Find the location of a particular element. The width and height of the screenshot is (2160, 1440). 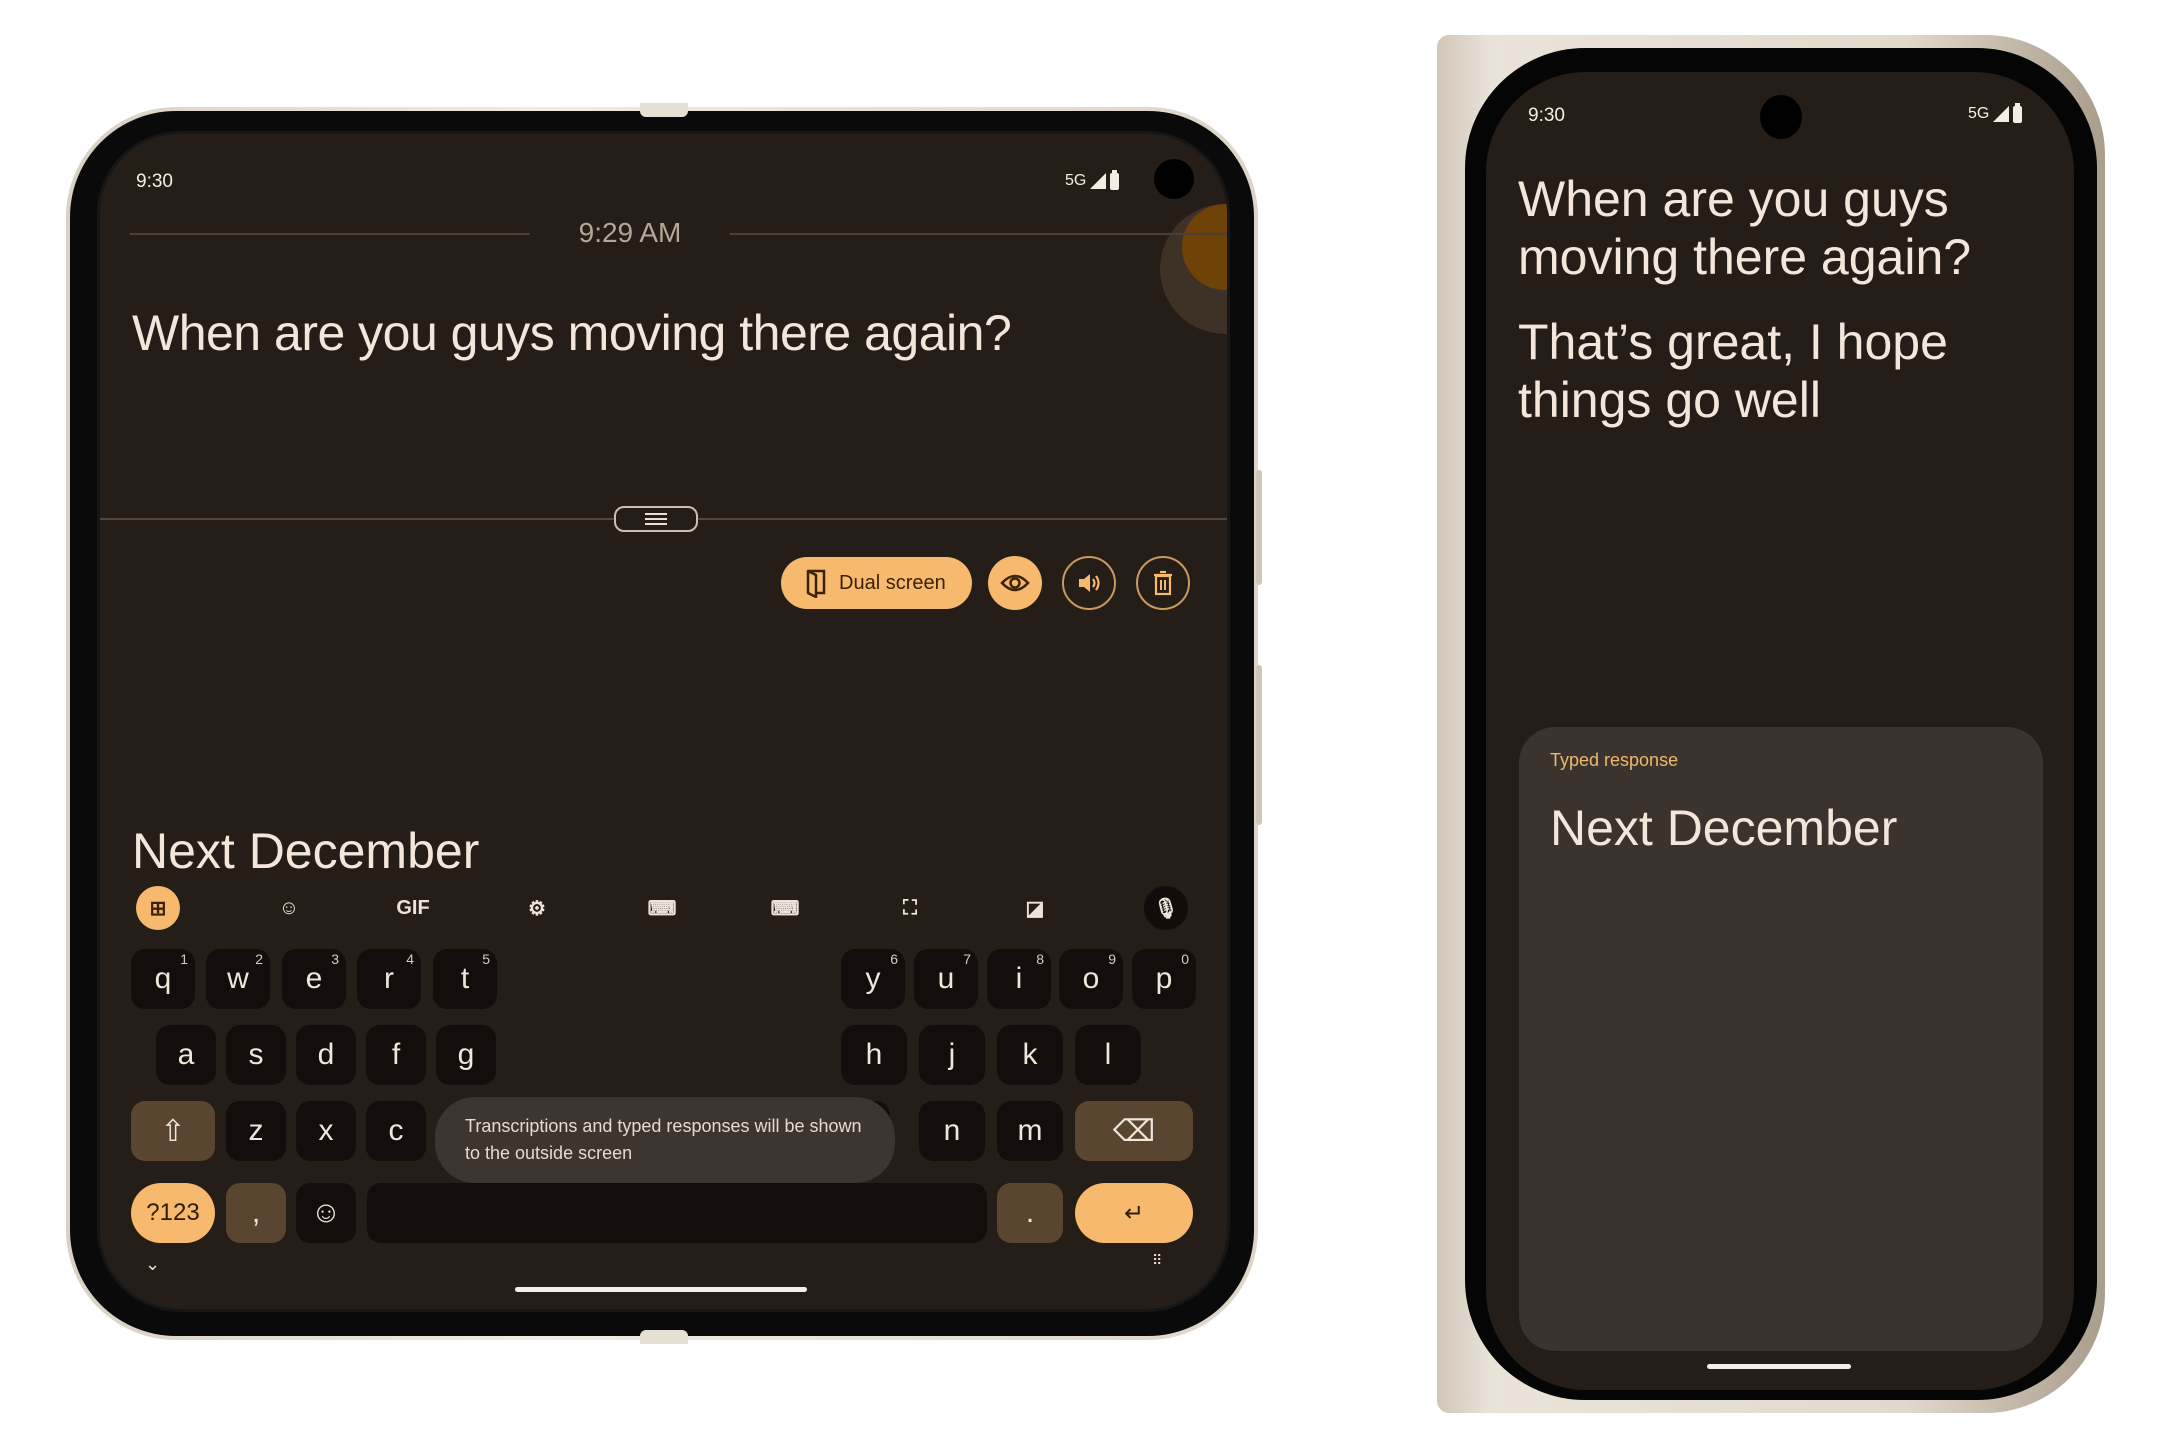

key-r-label: r is located at coordinates (389, 978).